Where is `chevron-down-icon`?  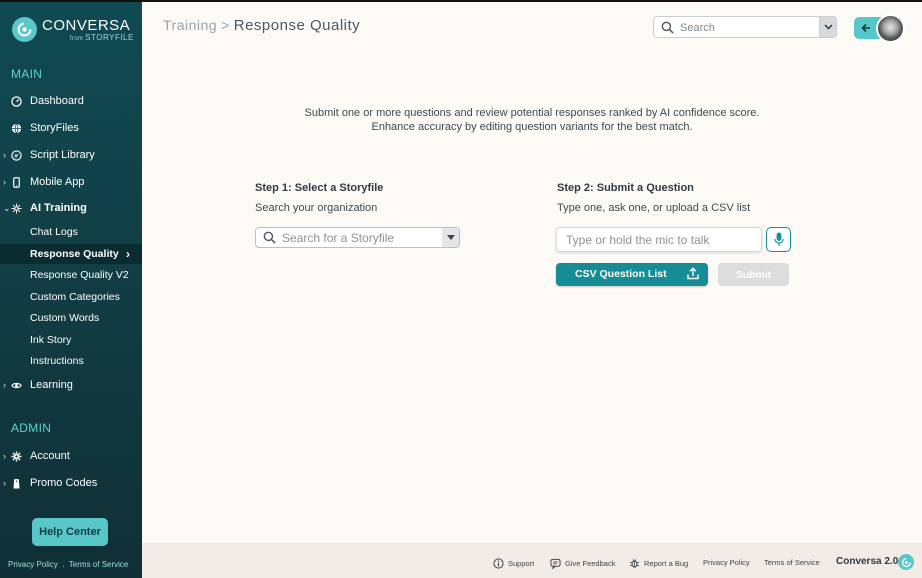
chevron-down-icon is located at coordinates (828, 27).